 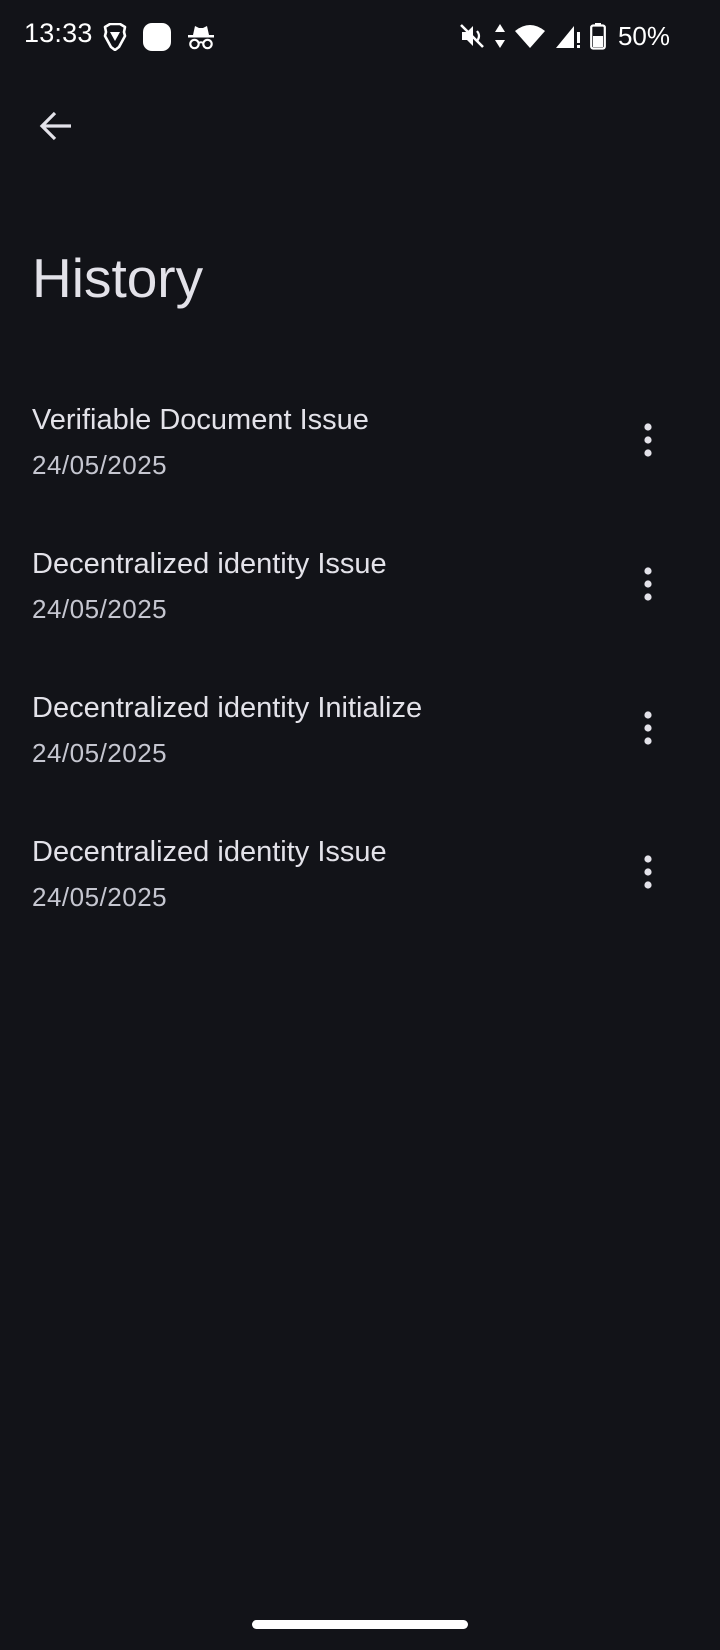 What do you see at coordinates (115, 37) in the screenshot?
I see `brave-shield-icon` at bounding box center [115, 37].